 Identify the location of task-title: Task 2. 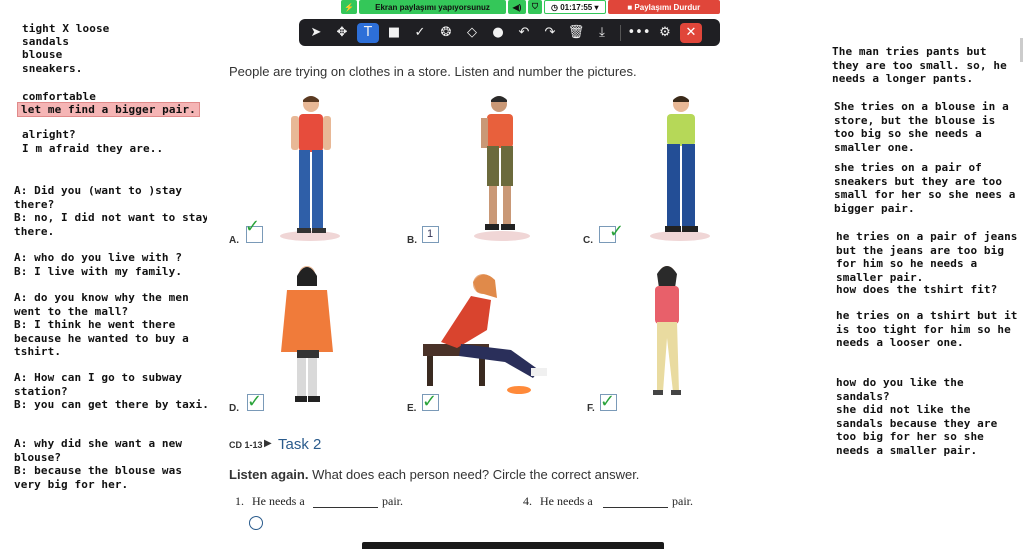
(300, 444).